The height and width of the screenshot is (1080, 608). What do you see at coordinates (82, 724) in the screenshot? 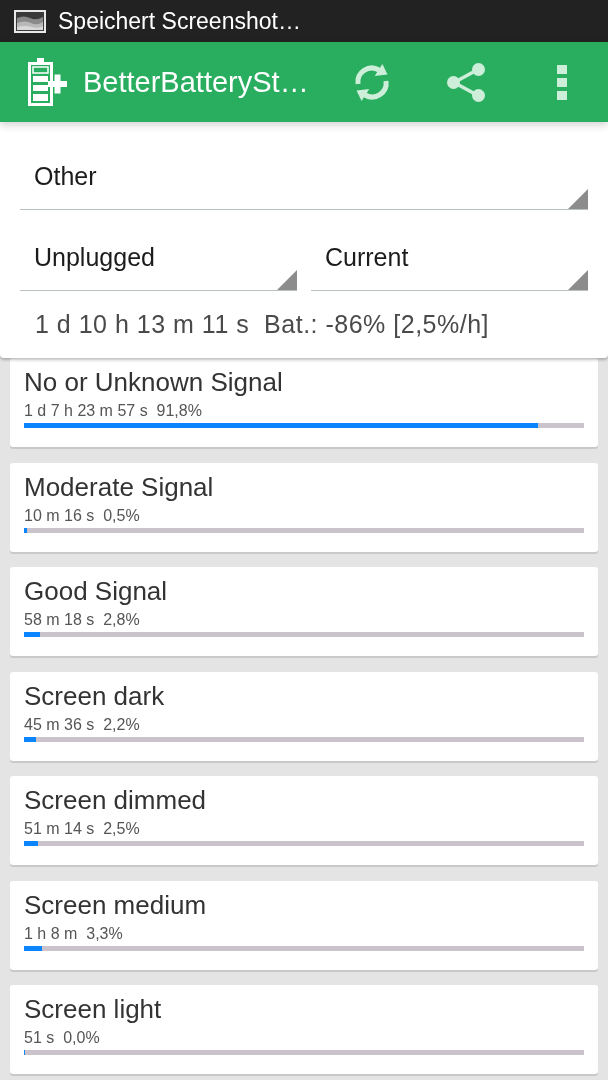
I see `stat-detail: 45 m 36 s 2,2%` at bounding box center [82, 724].